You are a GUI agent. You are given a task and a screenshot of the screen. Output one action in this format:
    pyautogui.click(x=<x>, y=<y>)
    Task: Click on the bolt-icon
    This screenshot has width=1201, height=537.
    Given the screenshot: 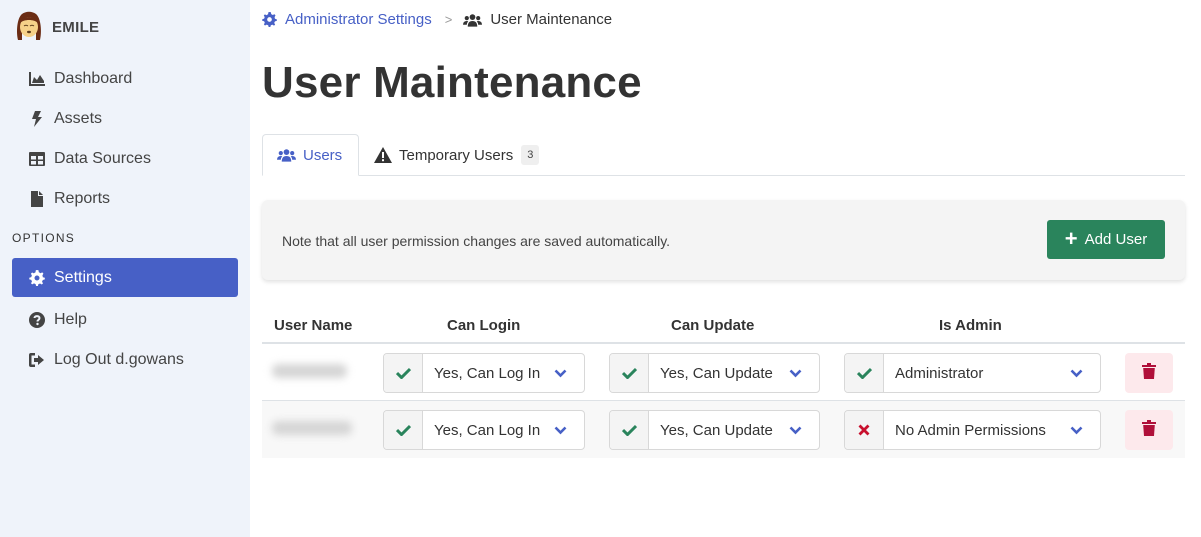 What is the action you would take?
    pyautogui.click(x=37, y=119)
    